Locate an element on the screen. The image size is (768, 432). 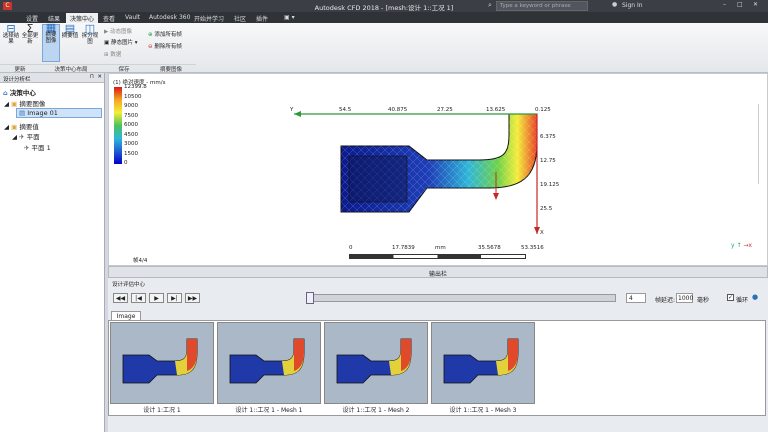
frame-slider-track is located at coordinates (462, 298).